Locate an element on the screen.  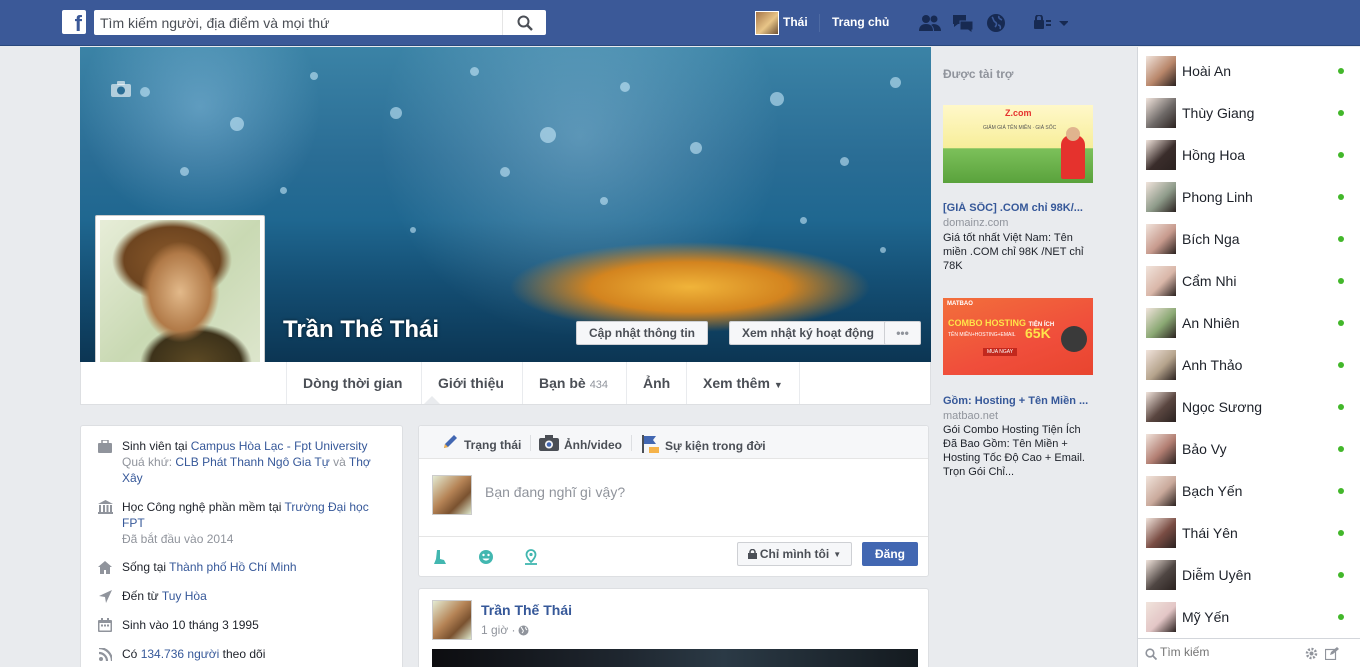
composer-tab-status: Trạng thái is located at coordinates (481, 444).